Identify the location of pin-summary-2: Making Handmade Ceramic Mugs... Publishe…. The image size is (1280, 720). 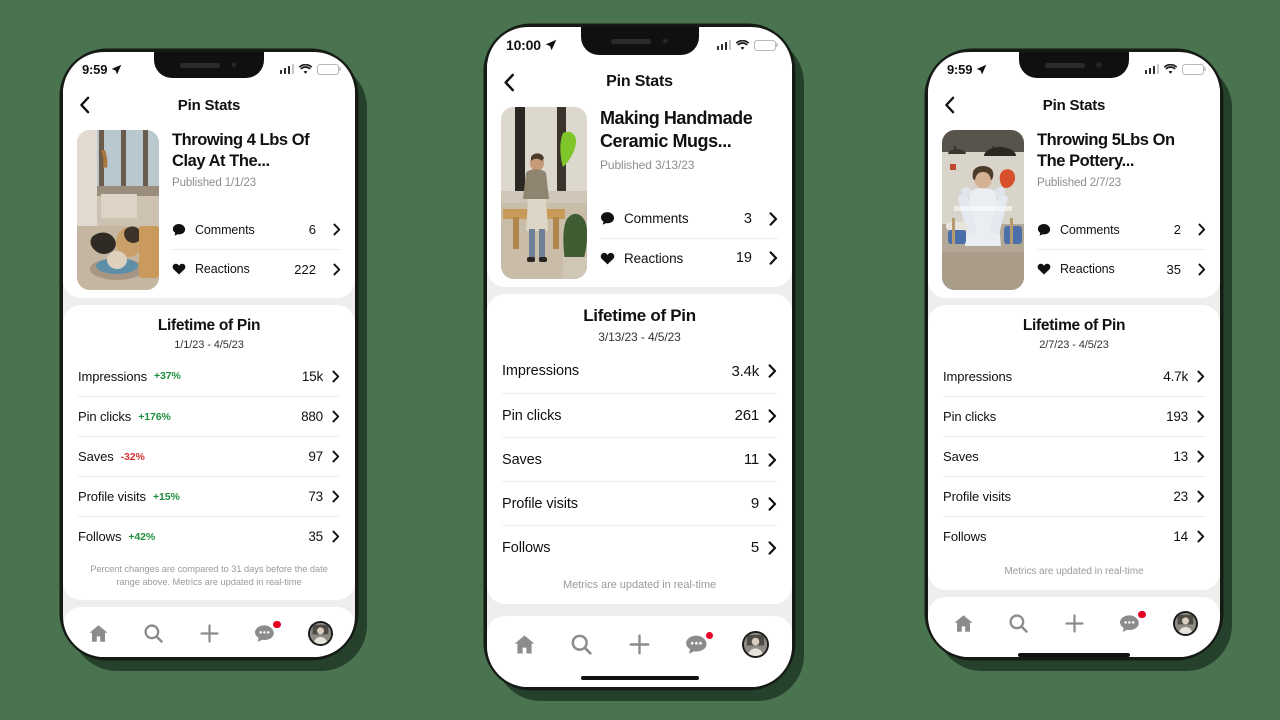
(639, 190).